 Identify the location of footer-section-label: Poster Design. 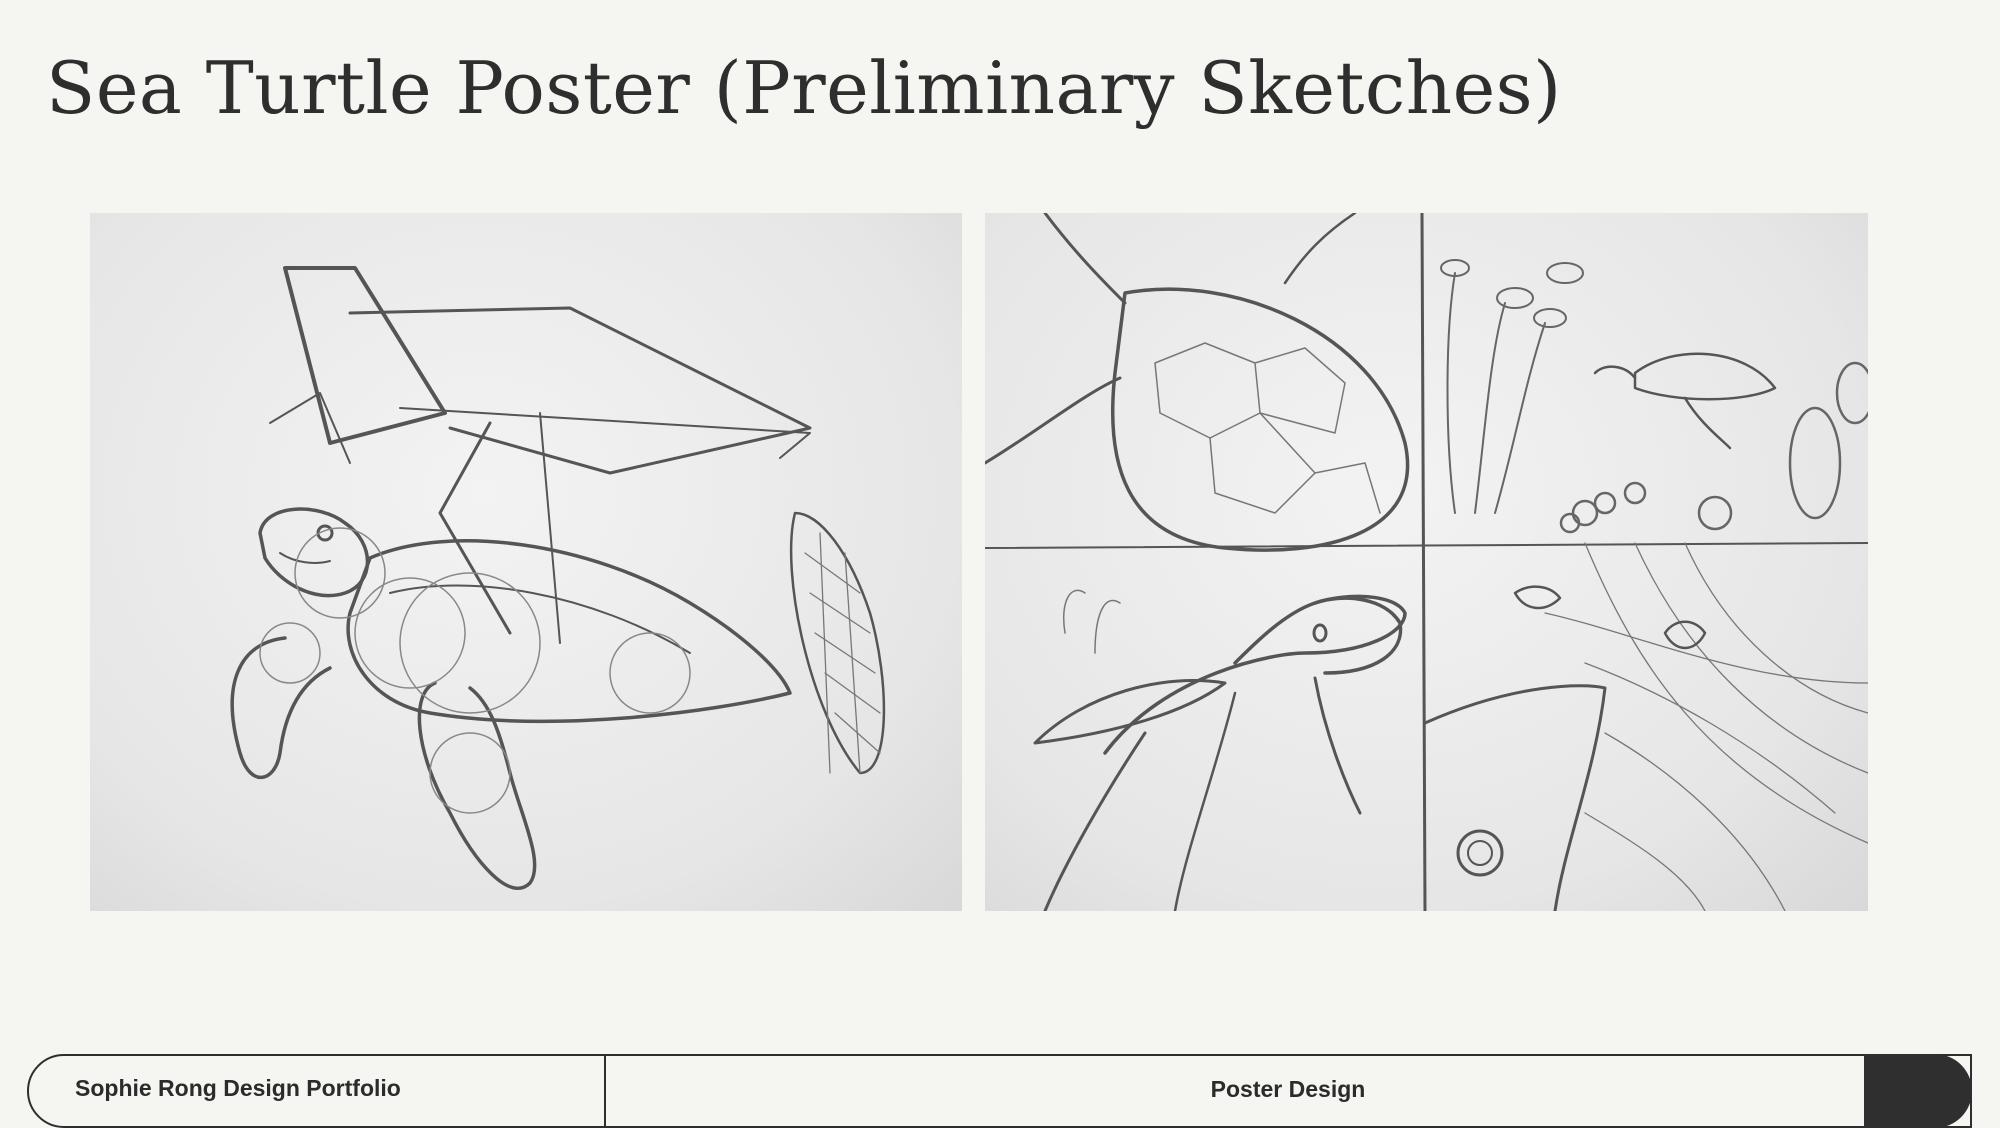
(1288, 1088).